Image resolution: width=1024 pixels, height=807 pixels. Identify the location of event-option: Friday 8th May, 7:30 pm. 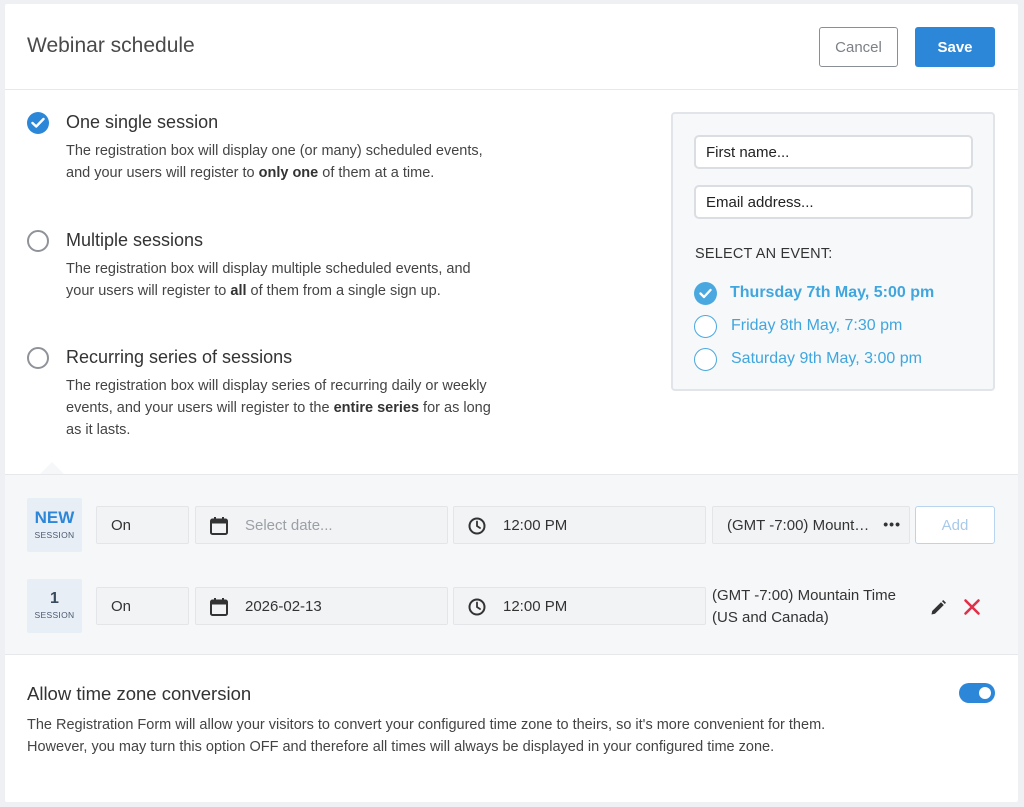
(839, 327).